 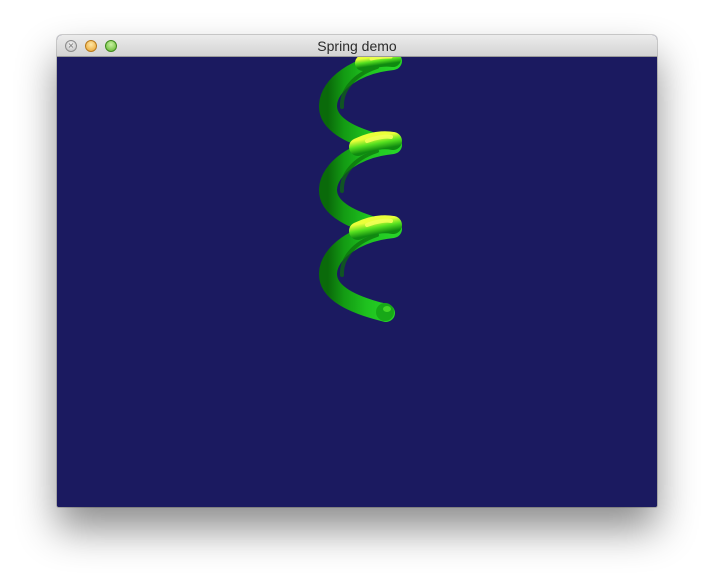 I want to click on spring-scene, so click(x=360, y=189).